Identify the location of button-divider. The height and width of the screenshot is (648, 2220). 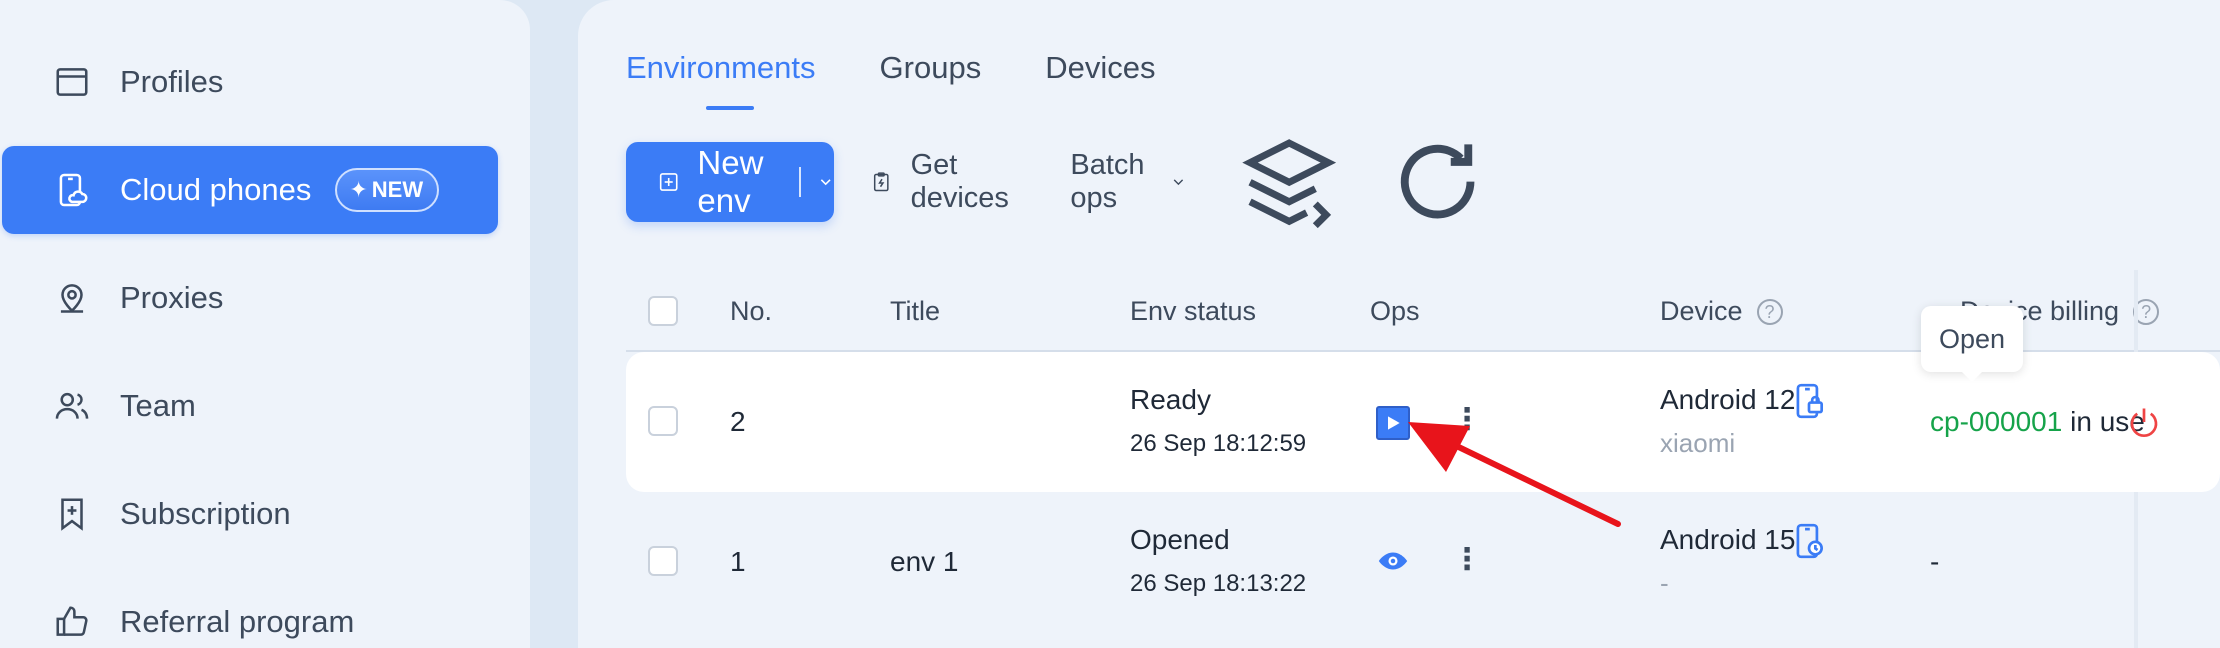
(800, 182).